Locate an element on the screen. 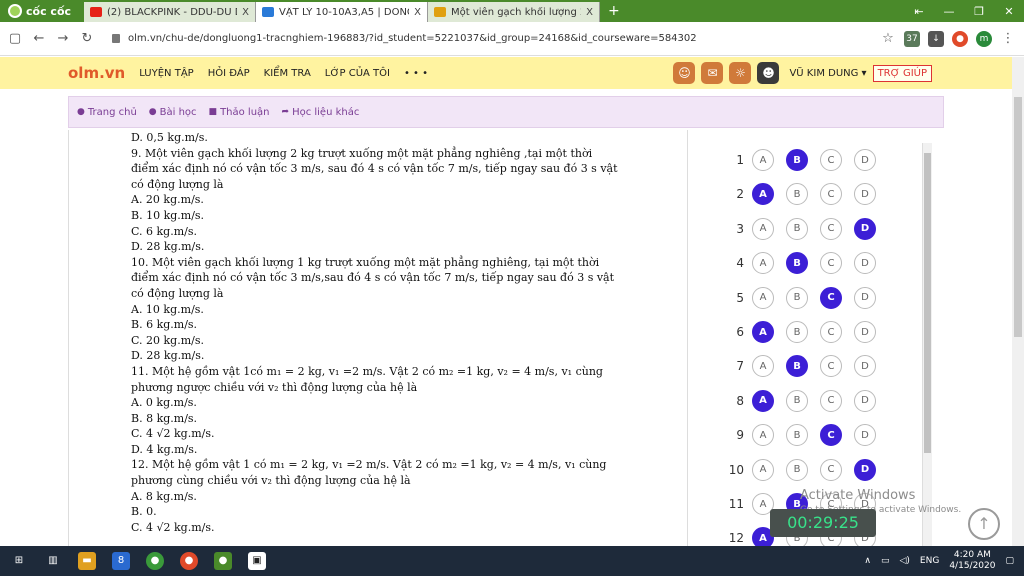  notifications-icon: ☼ is located at coordinates (740, 73).